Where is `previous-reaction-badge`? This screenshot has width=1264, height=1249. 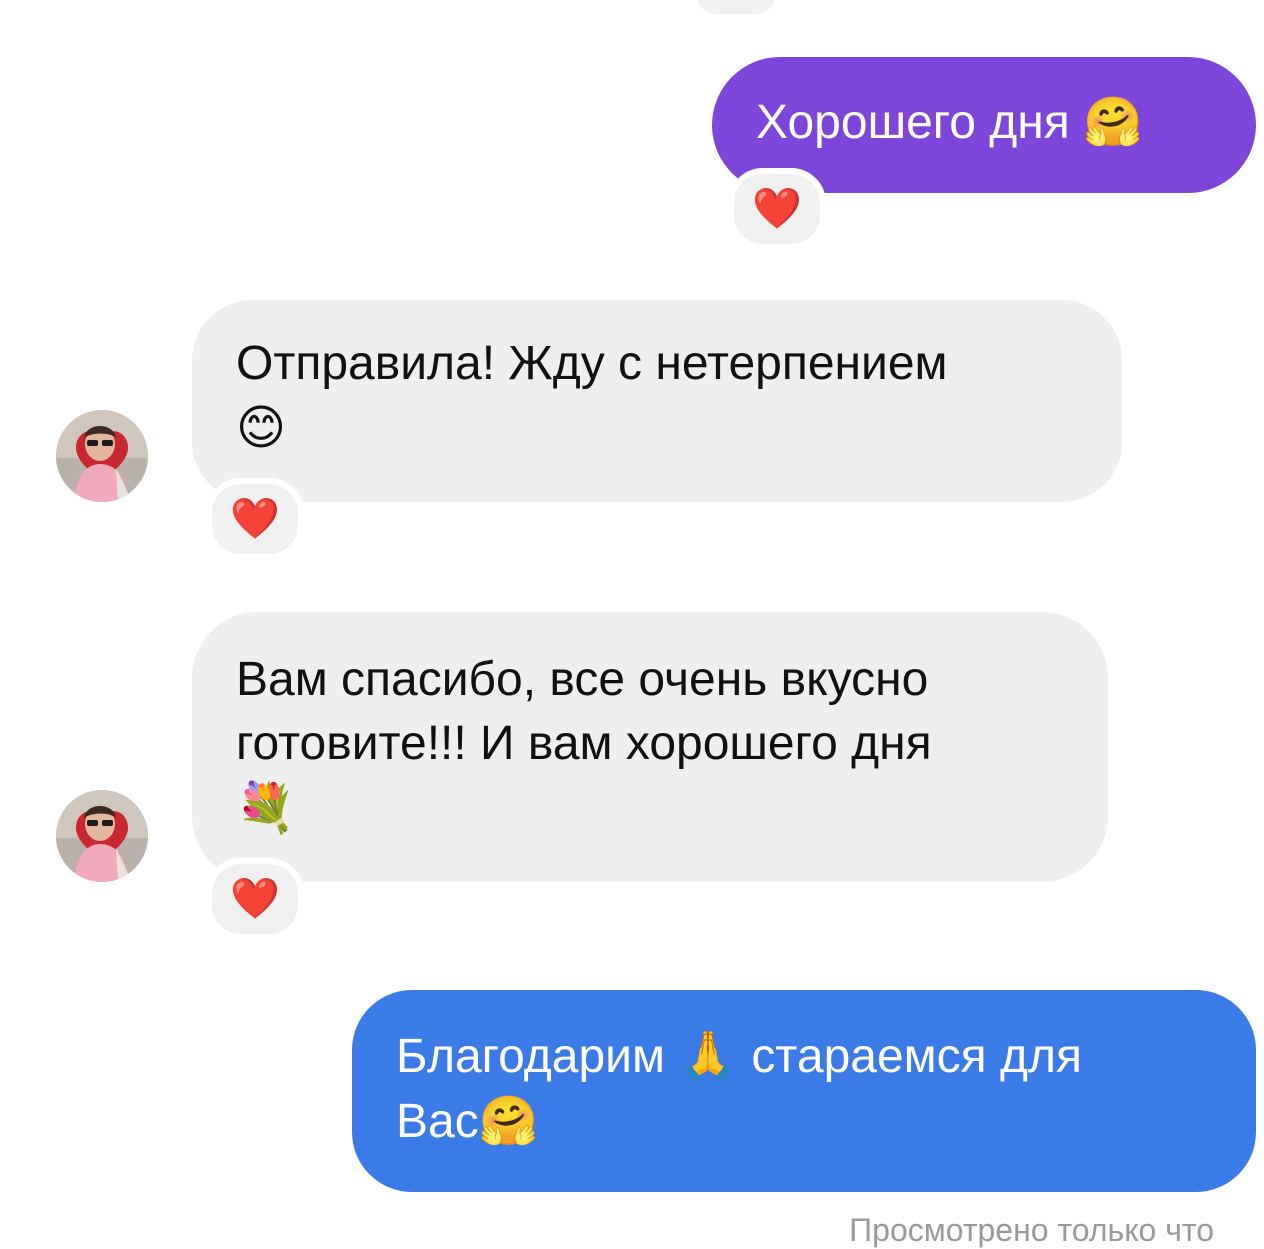
previous-reaction-badge is located at coordinates (736, 10).